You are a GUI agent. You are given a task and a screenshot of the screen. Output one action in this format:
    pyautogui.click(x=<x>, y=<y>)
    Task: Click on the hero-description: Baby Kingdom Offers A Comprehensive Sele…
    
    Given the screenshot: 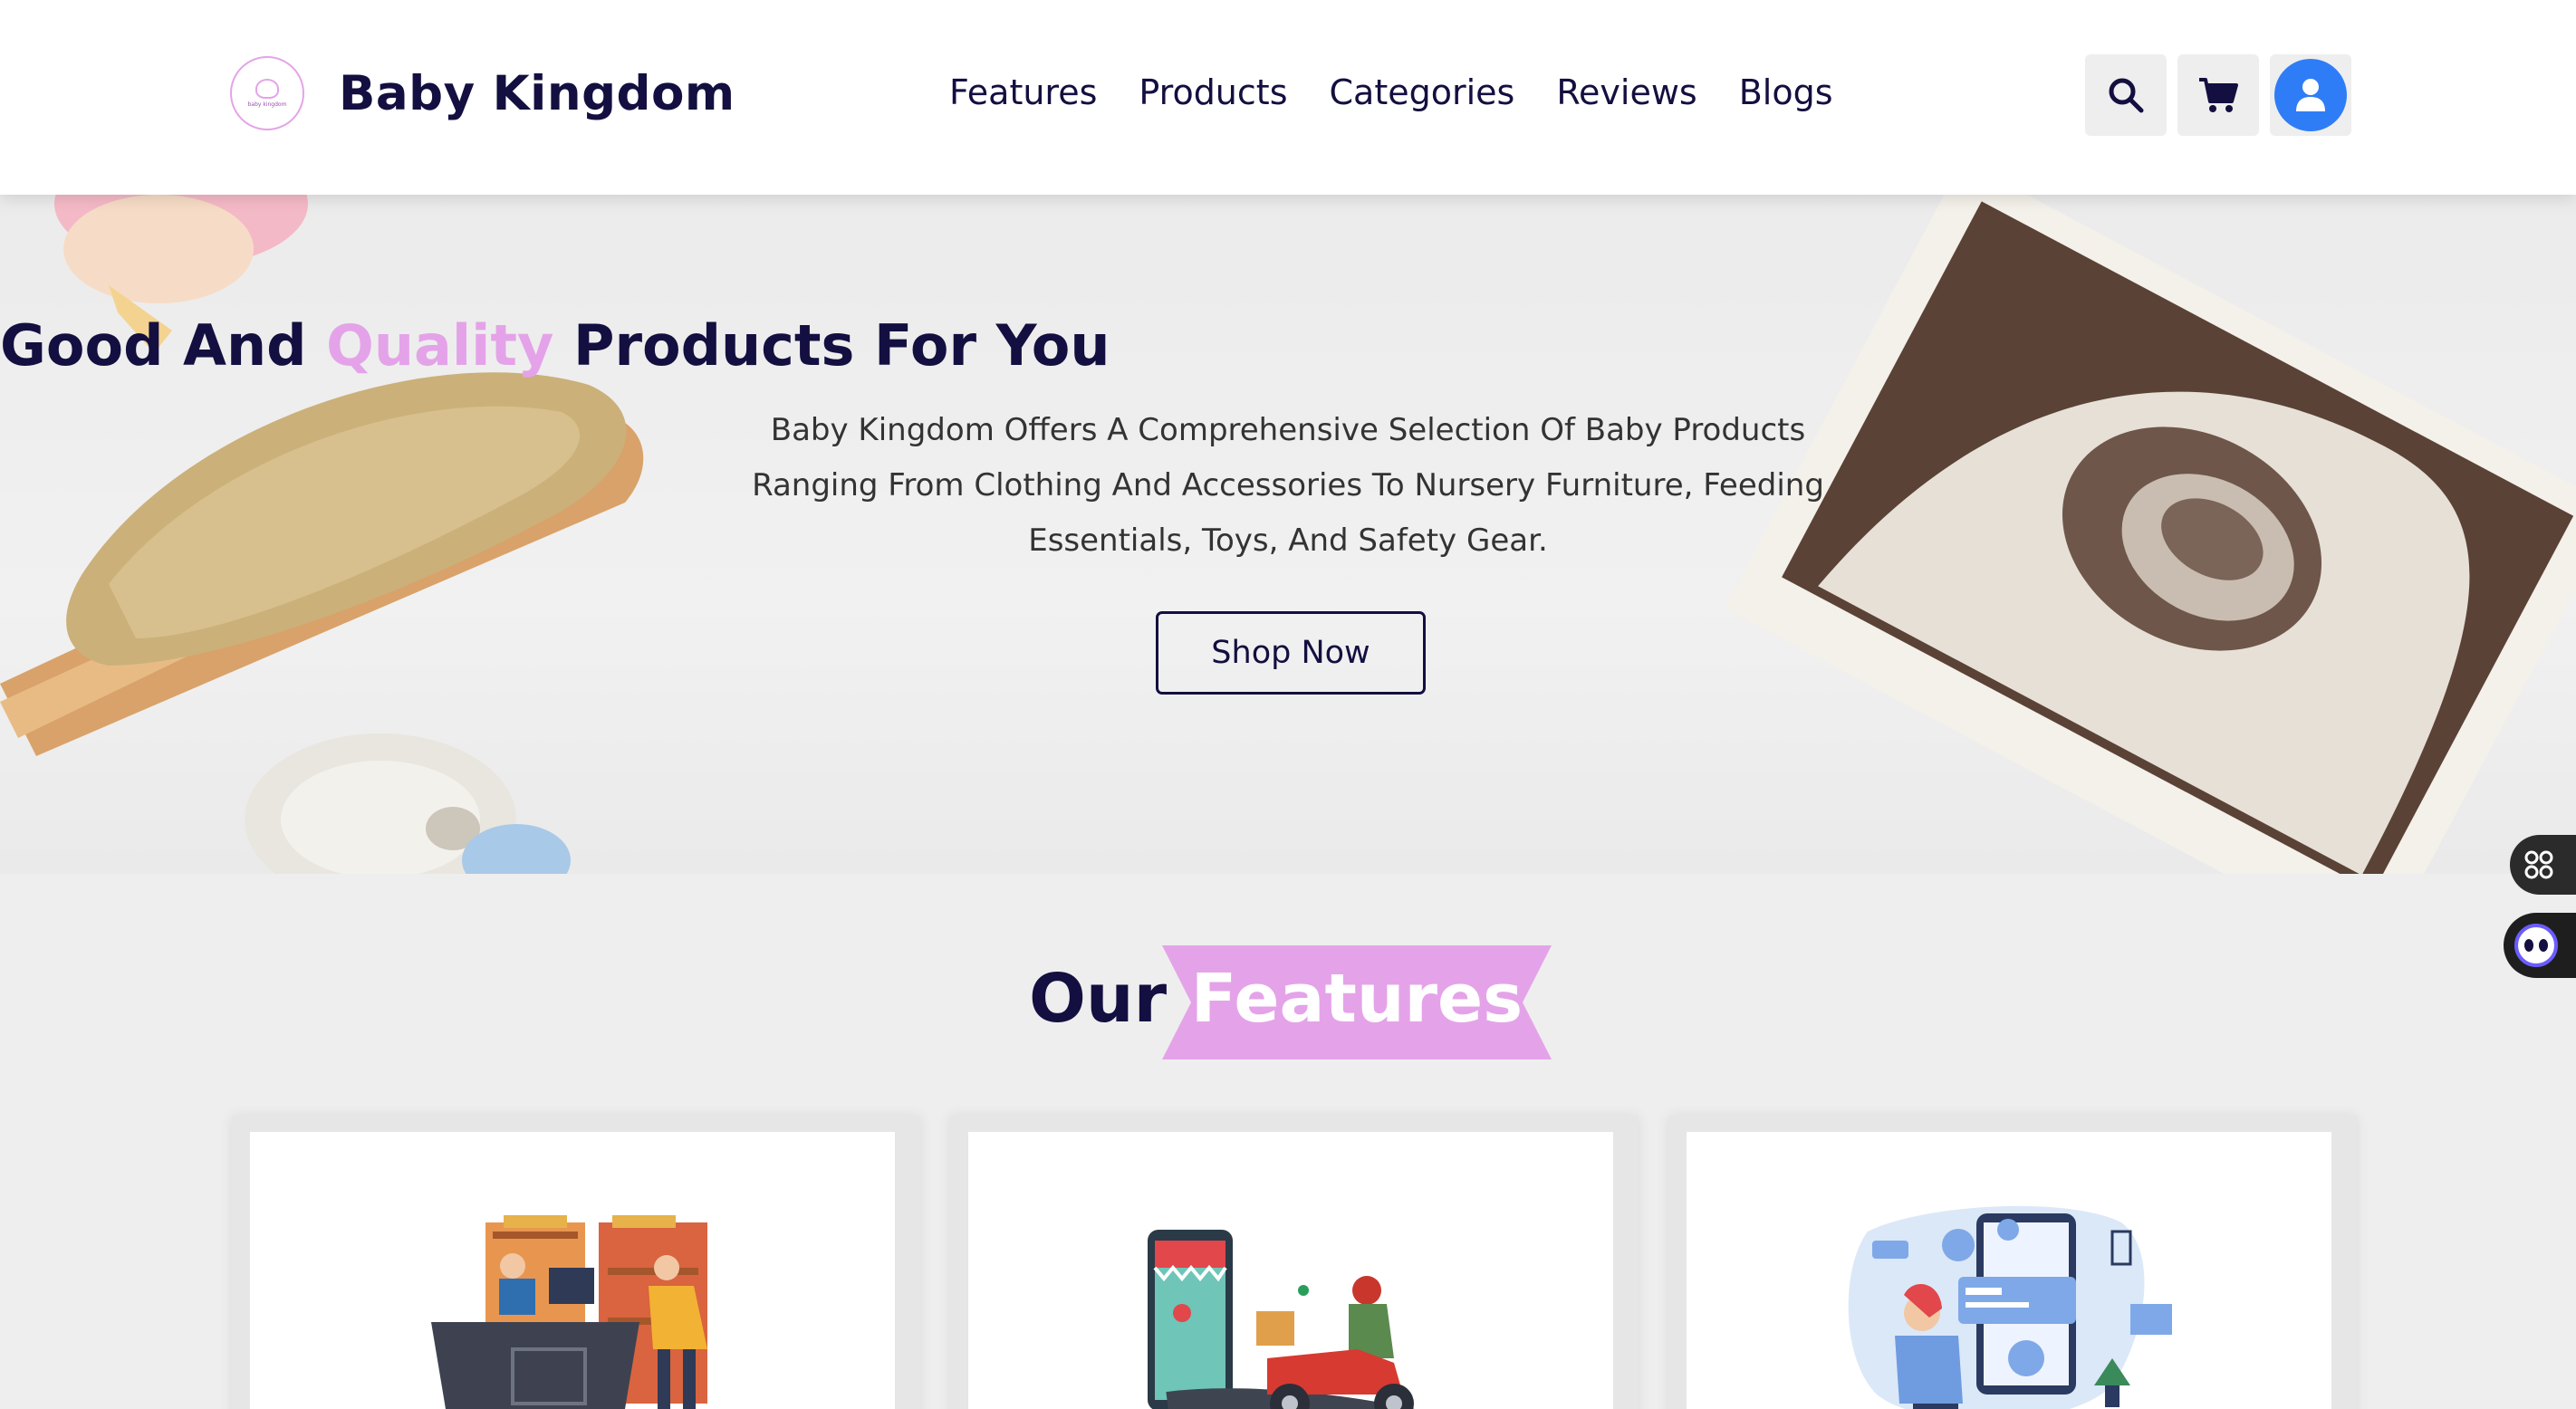 What is the action you would take?
    pyautogui.click(x=1288, y=485)
    